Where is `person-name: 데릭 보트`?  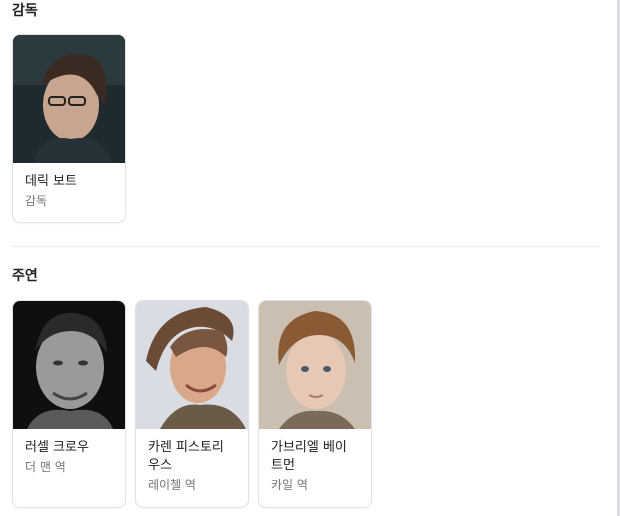
person-name: 데릭 보트 is located at coordinates (51, 181).